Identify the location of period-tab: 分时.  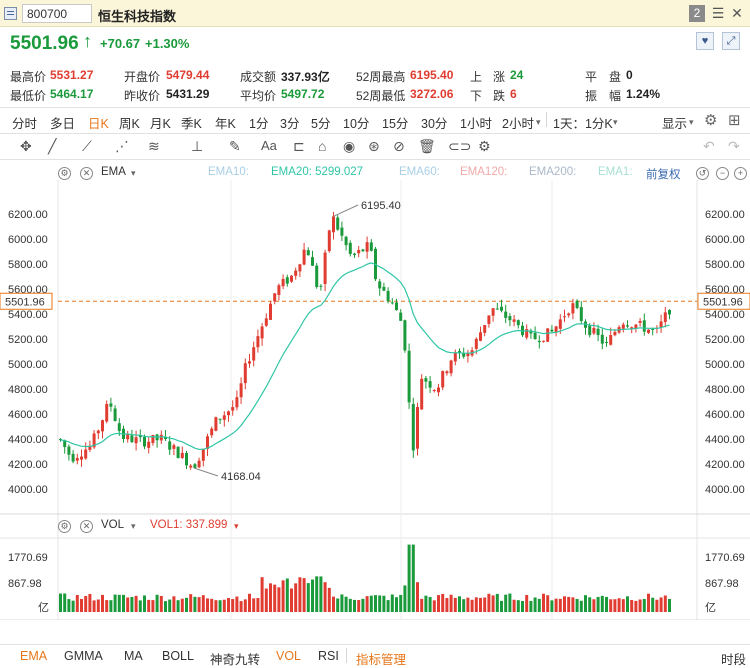
(24, 122).